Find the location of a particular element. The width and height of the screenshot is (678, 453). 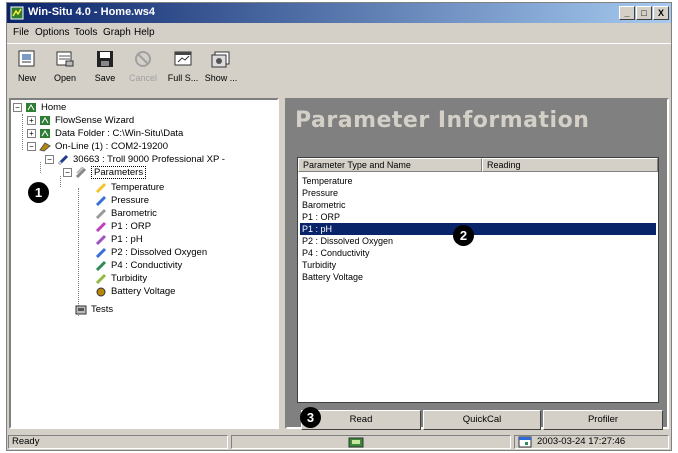

save-button: Save is located at coordinates (105, 70).